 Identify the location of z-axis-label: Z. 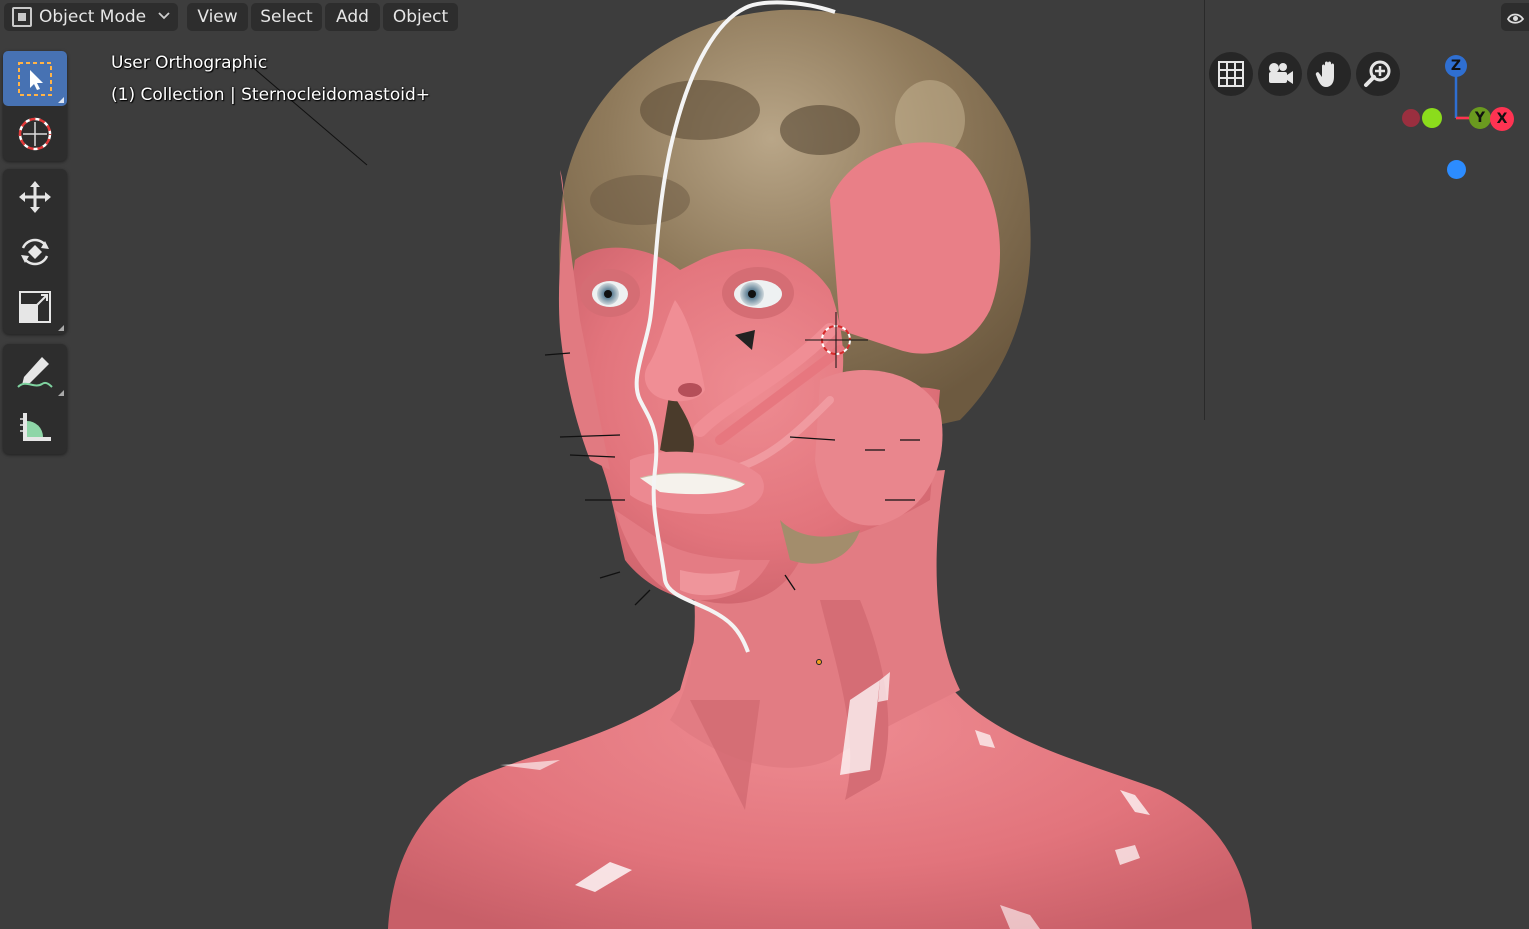
(1456, 66).